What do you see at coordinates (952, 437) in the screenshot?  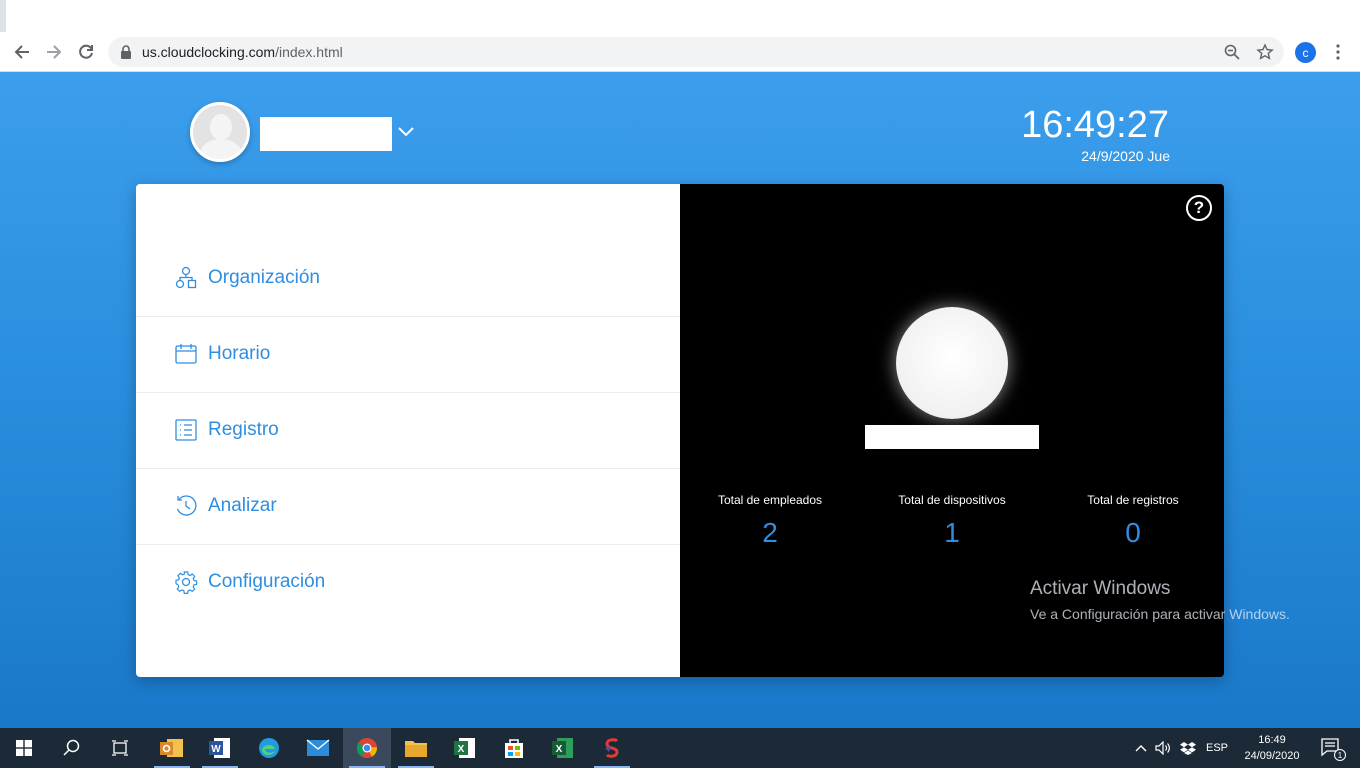 I see `company-name-redacted` at bounding box center [952, 437].